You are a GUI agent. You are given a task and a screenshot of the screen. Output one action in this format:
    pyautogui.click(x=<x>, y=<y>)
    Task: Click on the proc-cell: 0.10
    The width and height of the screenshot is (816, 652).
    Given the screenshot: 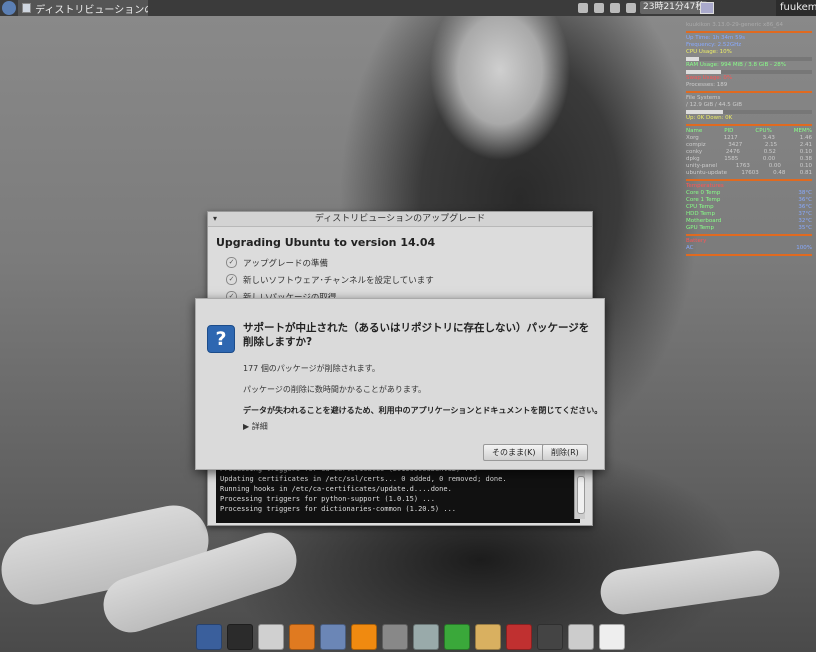 What is the action you would take?
    pyautogui.click(x=805, y=152)
    